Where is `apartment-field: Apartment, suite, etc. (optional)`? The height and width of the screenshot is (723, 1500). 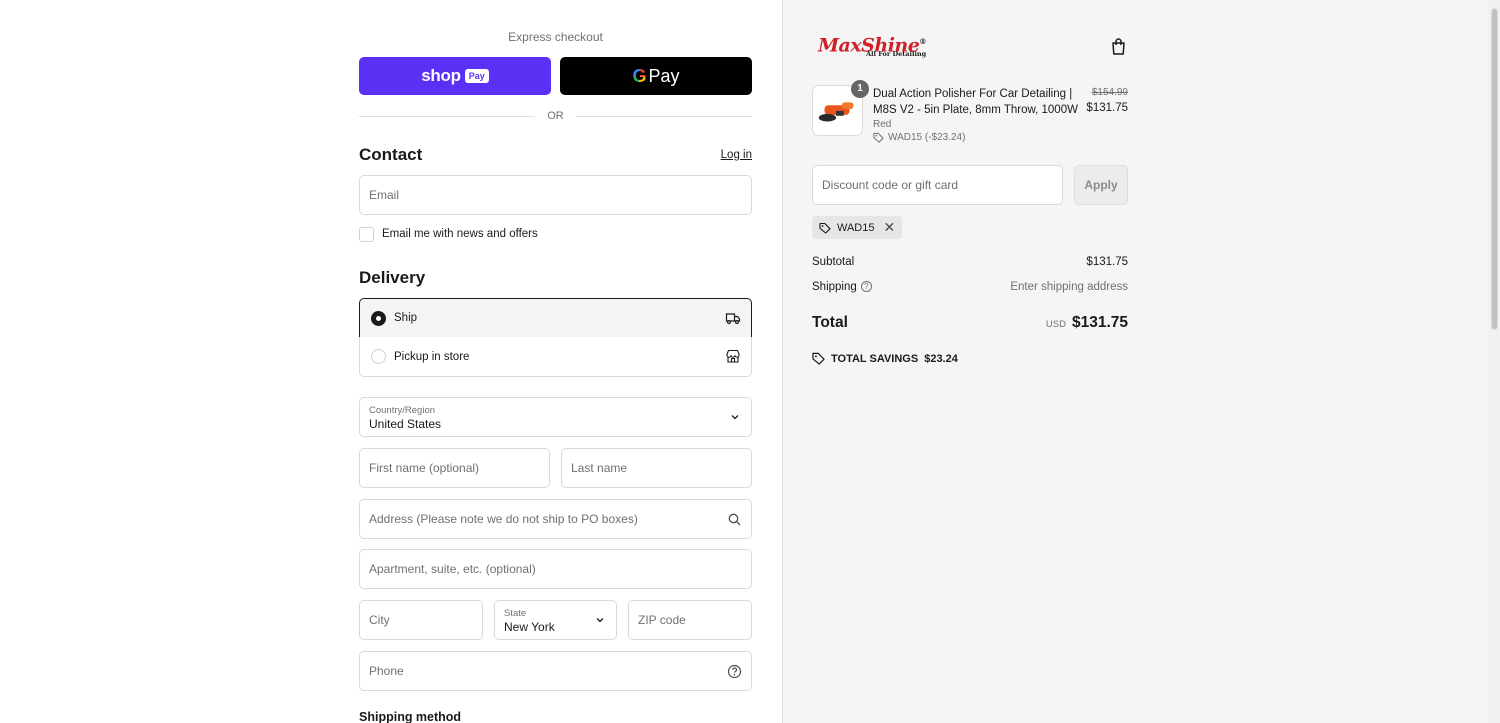 apartment-field: Apartment, suite, etc. (optional) is located at coordinates (555, 569).